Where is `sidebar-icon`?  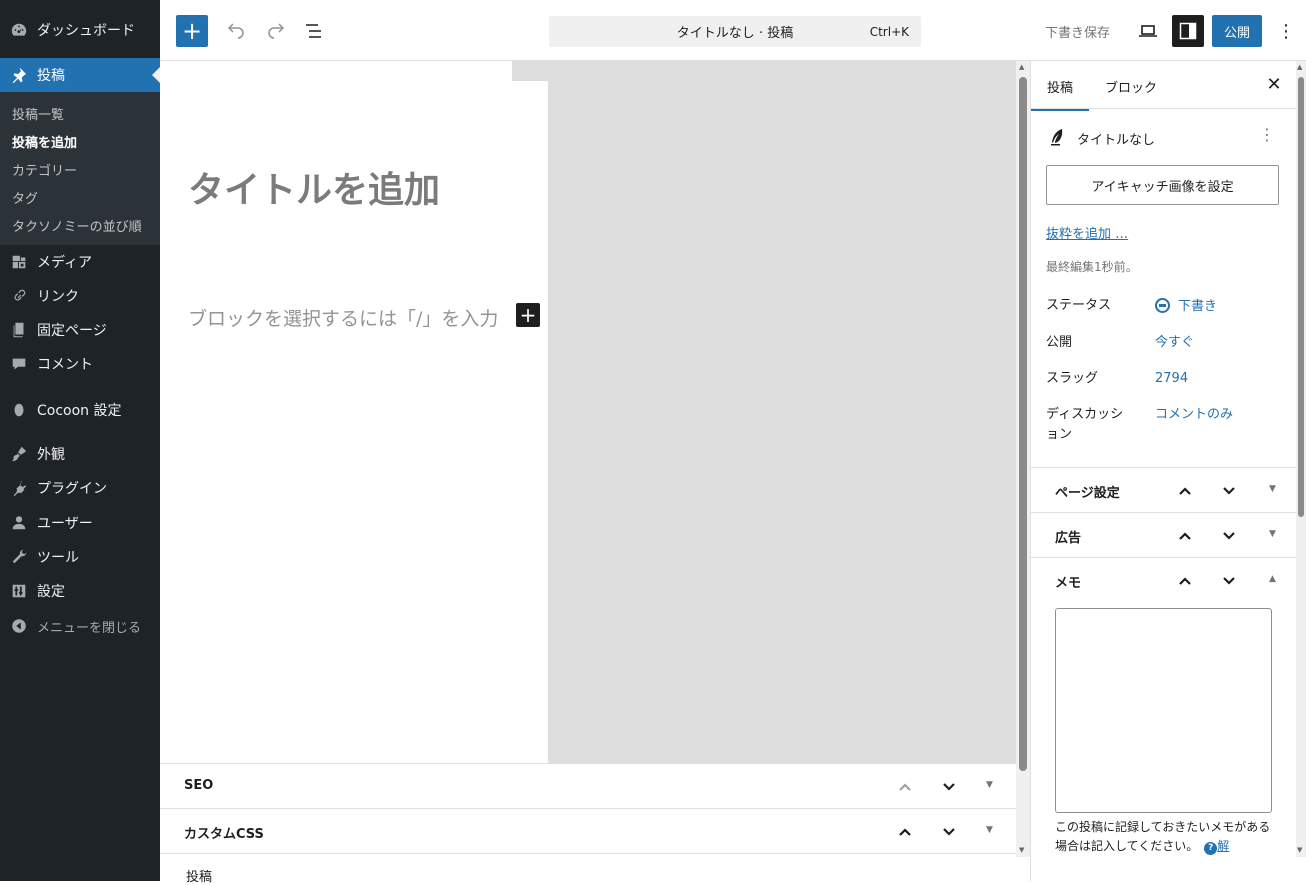
sidebar-icon is located at coordinates (1188, 31).